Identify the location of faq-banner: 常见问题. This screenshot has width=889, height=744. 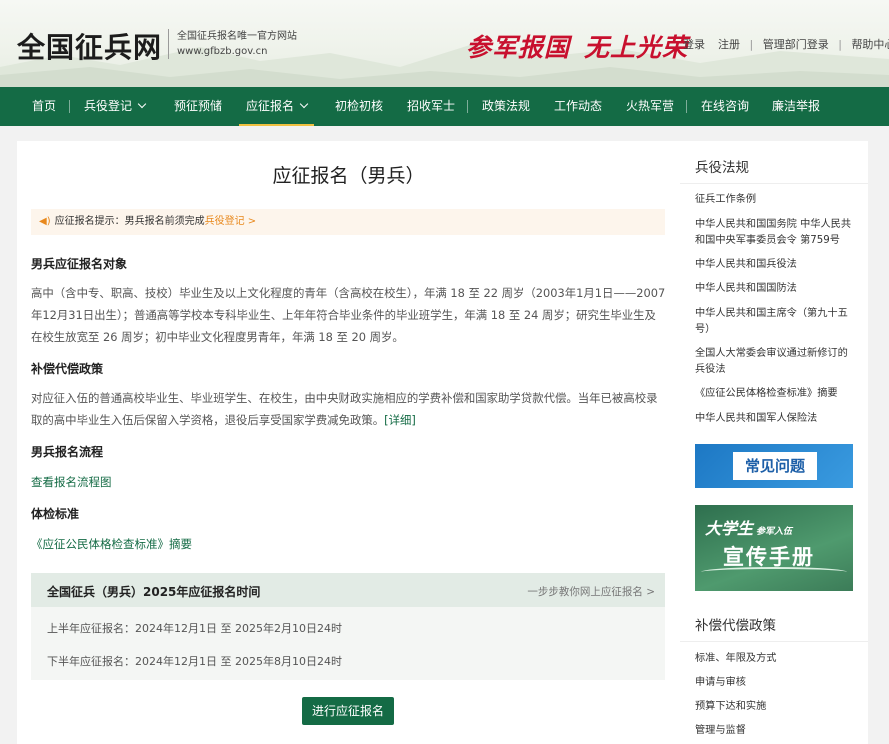
(774, 466).